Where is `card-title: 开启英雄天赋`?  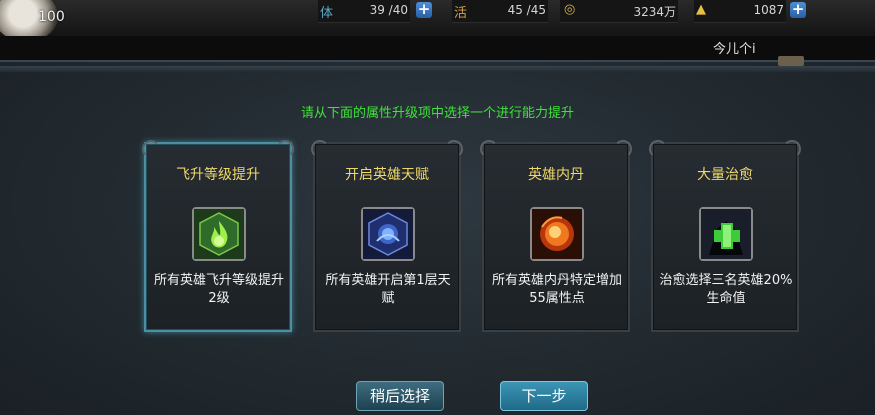
card-title: 开启英雄天赋 is located at coordinates (387, 175).